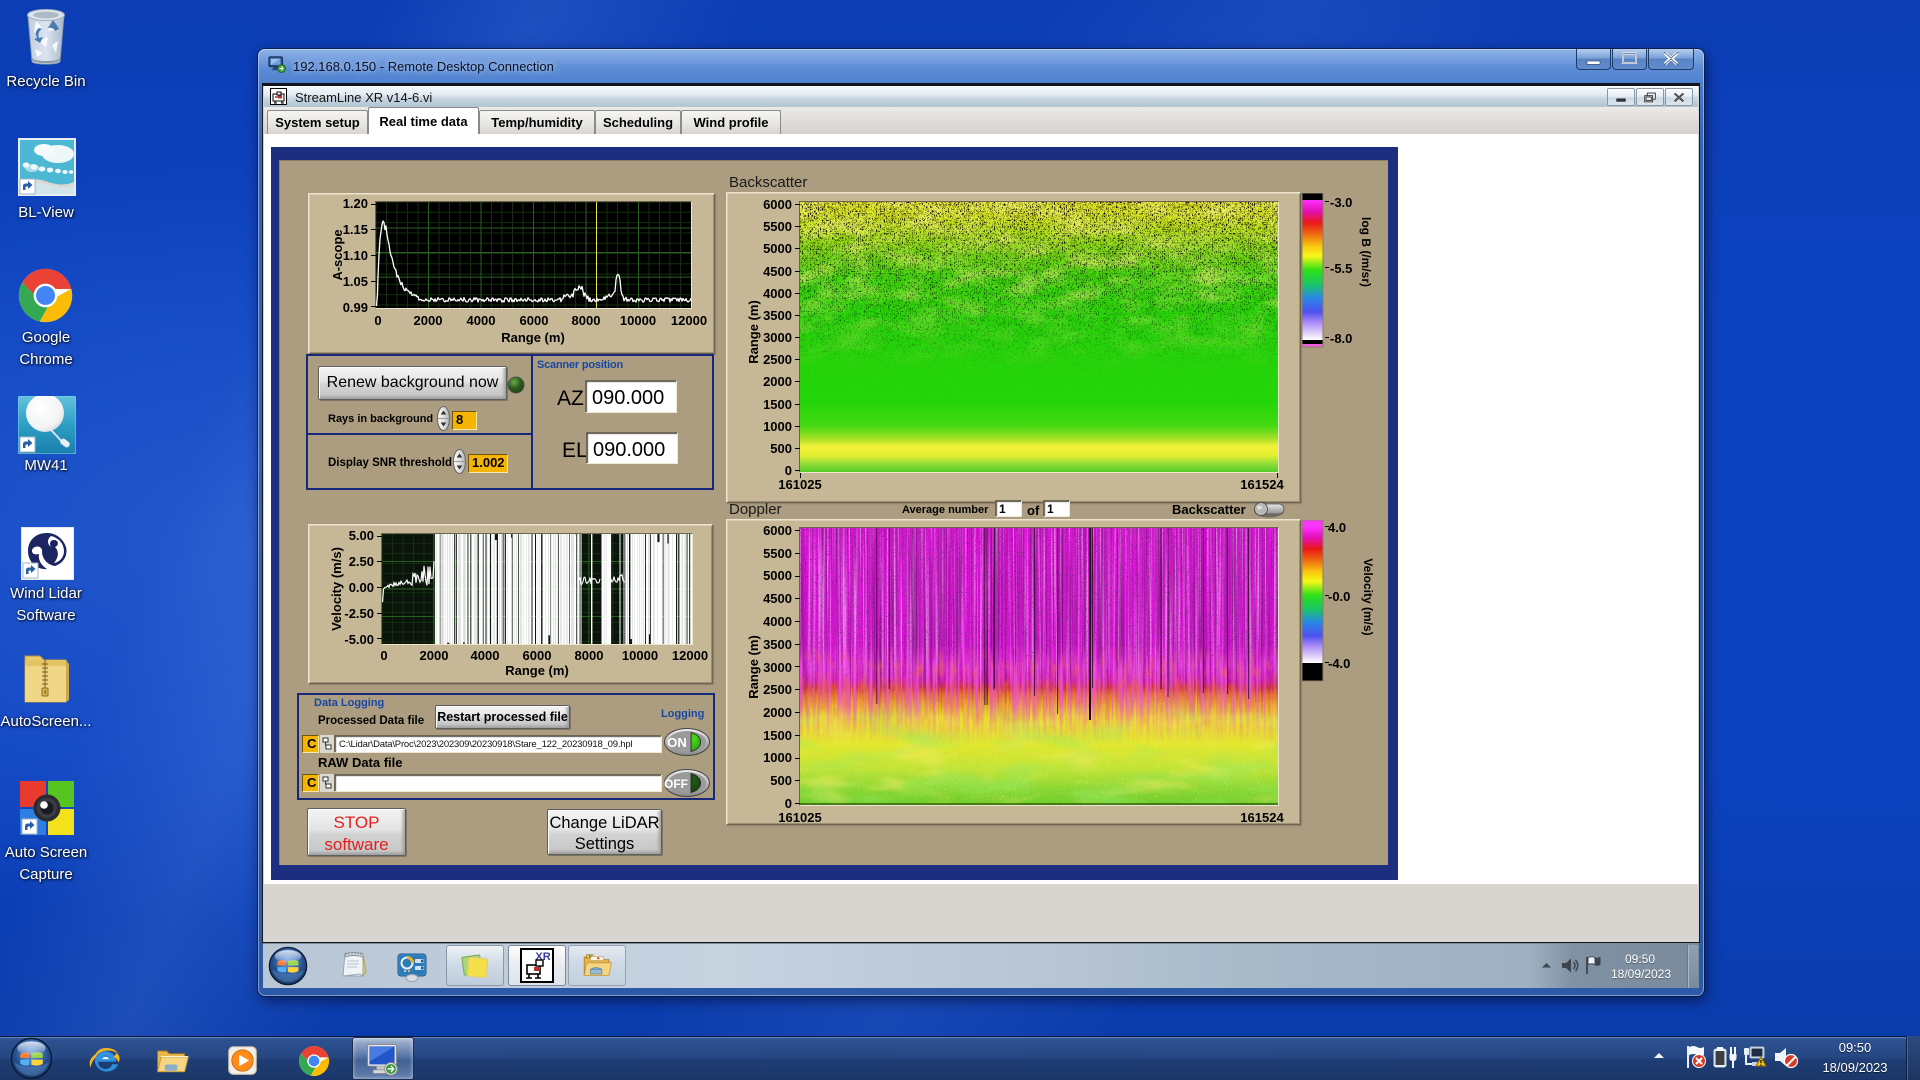 This screenshot has width=1920, height=1080. Describe the element at coordinates (677, 742) in the screenshot. I see `svg-text: ON` at that location.